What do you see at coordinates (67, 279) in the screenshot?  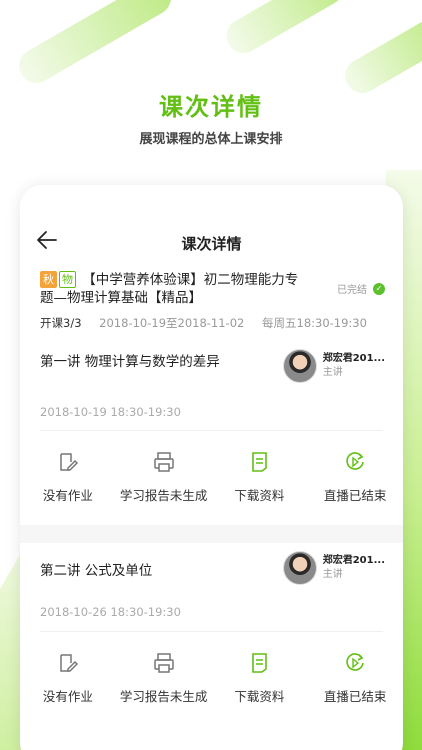 I see `subject-badge: 物` at bounding box center [67, 279].